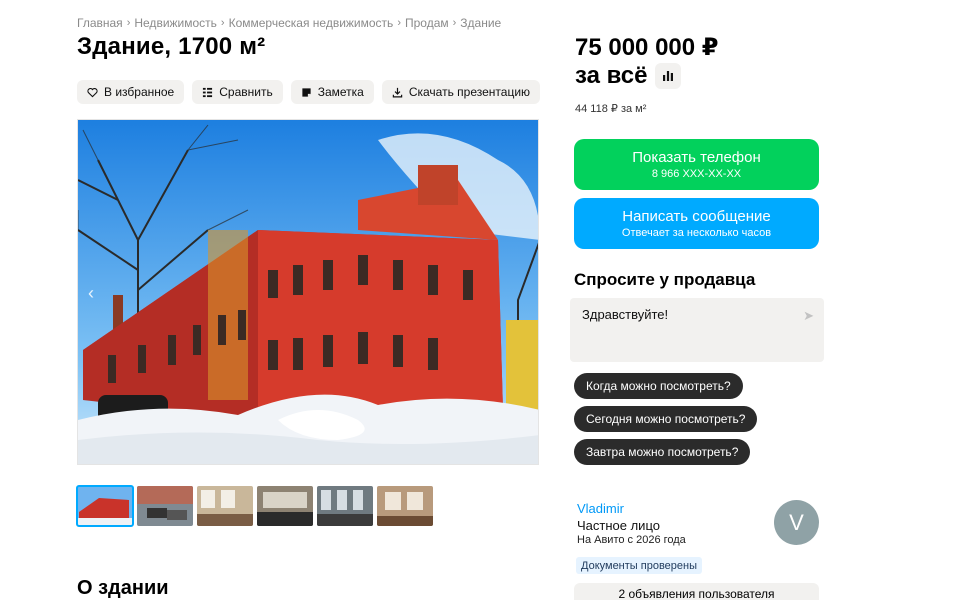  Describe the element at coordinates (618, 525) in the screenshot. I see `seller-type: Частное лицо` at that location.